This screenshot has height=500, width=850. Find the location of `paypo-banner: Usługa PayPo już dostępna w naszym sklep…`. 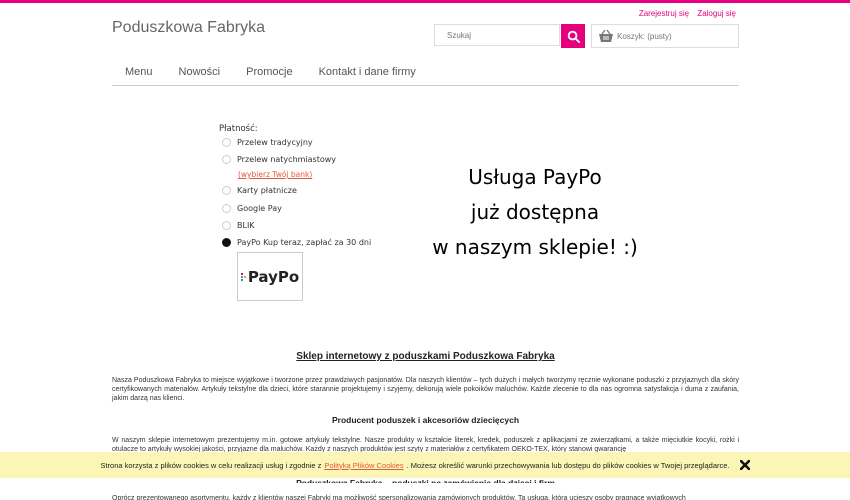

paypo-banner: Usługa PayPo już dostępna w naszym sklep… is located at coordinates (535, 212).